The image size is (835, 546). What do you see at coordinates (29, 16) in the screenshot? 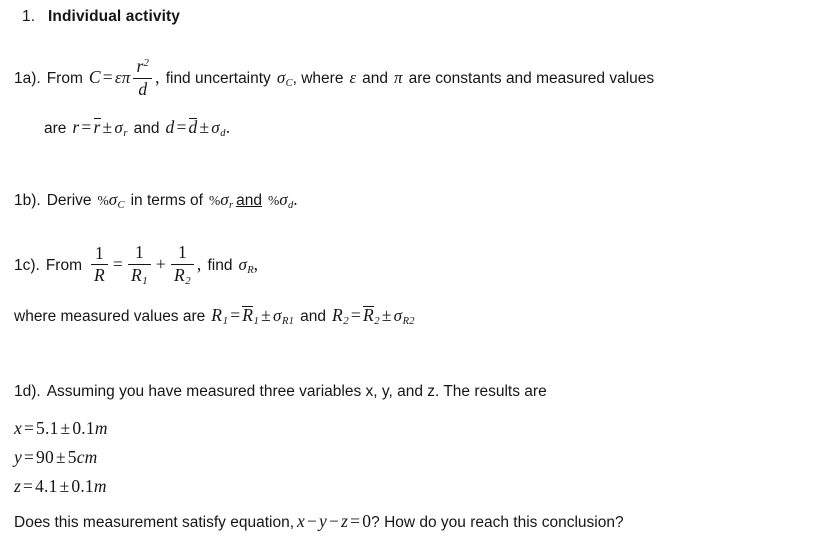
I see `heading-number: 1.` at bounding box center [29, 16].